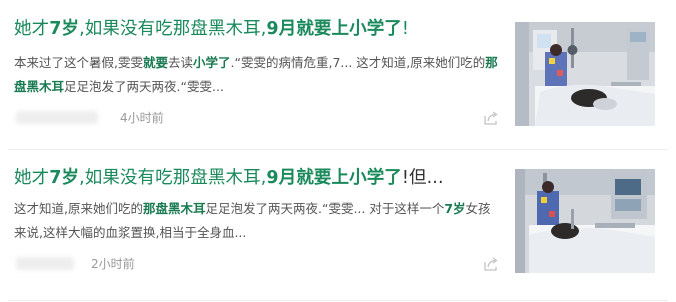 This screenshot has width=676, height=302. I want to click on text-run: 足足泡发了两天两夜.“雯雯... 对于这样一个, so click(325, 208).